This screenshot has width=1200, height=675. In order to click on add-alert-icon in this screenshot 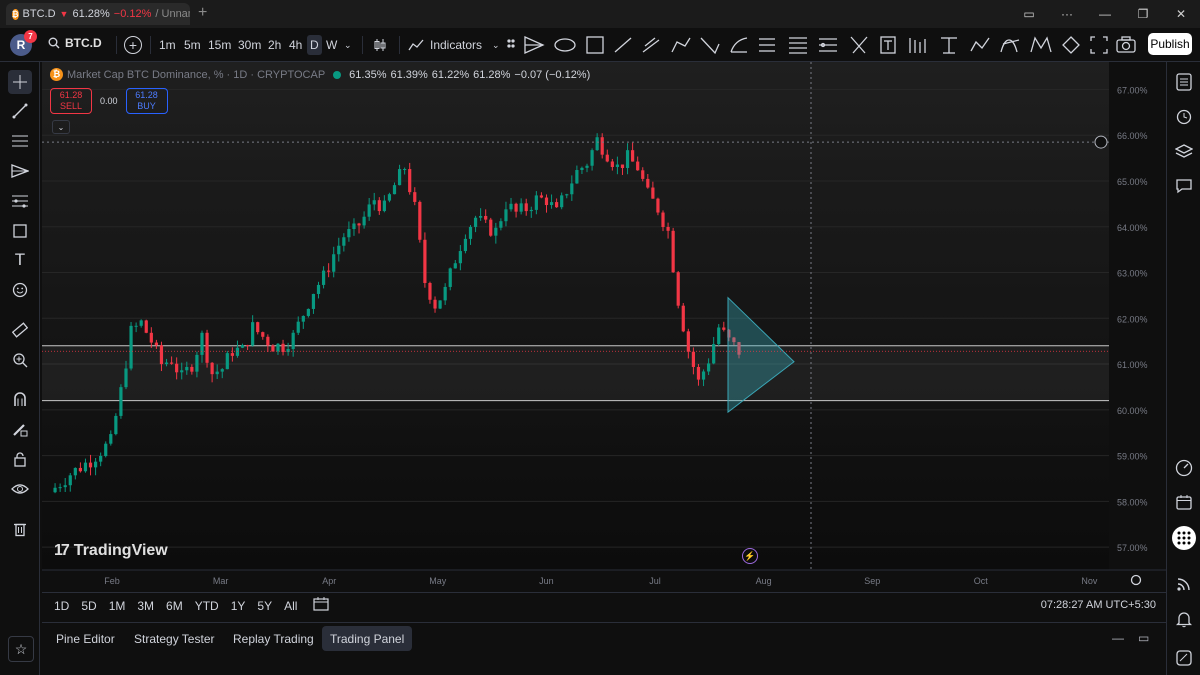, I will do `click(1101, 142)`.